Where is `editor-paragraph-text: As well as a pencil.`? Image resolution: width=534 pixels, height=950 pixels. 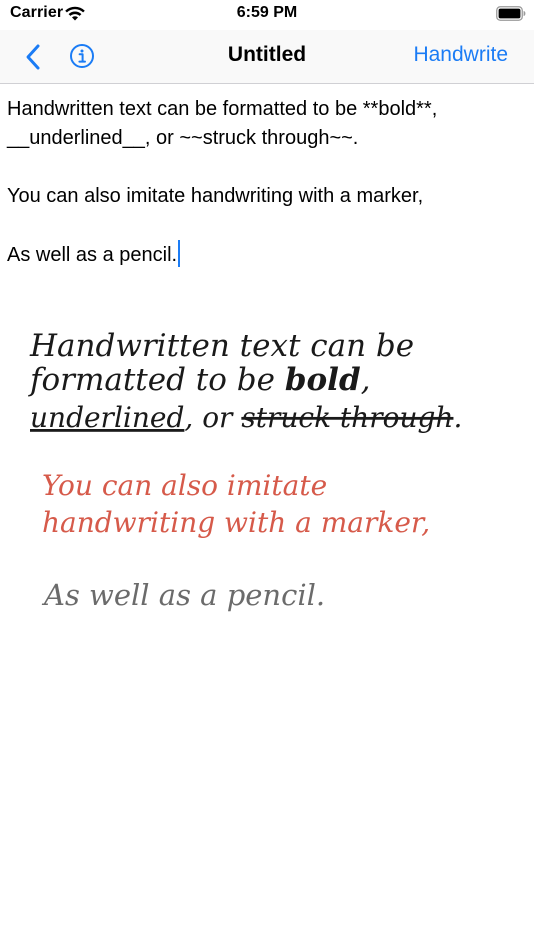 editor-paragraph-text: As well as a pencil. is located at coordinates (92, 255).